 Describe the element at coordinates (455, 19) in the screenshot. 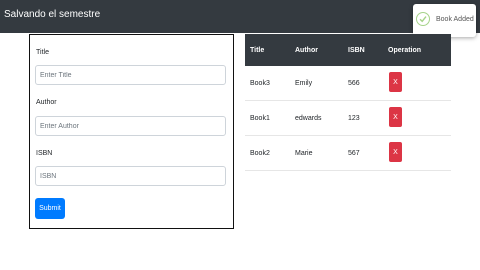

I see `toast-message: Book Added` at that location.